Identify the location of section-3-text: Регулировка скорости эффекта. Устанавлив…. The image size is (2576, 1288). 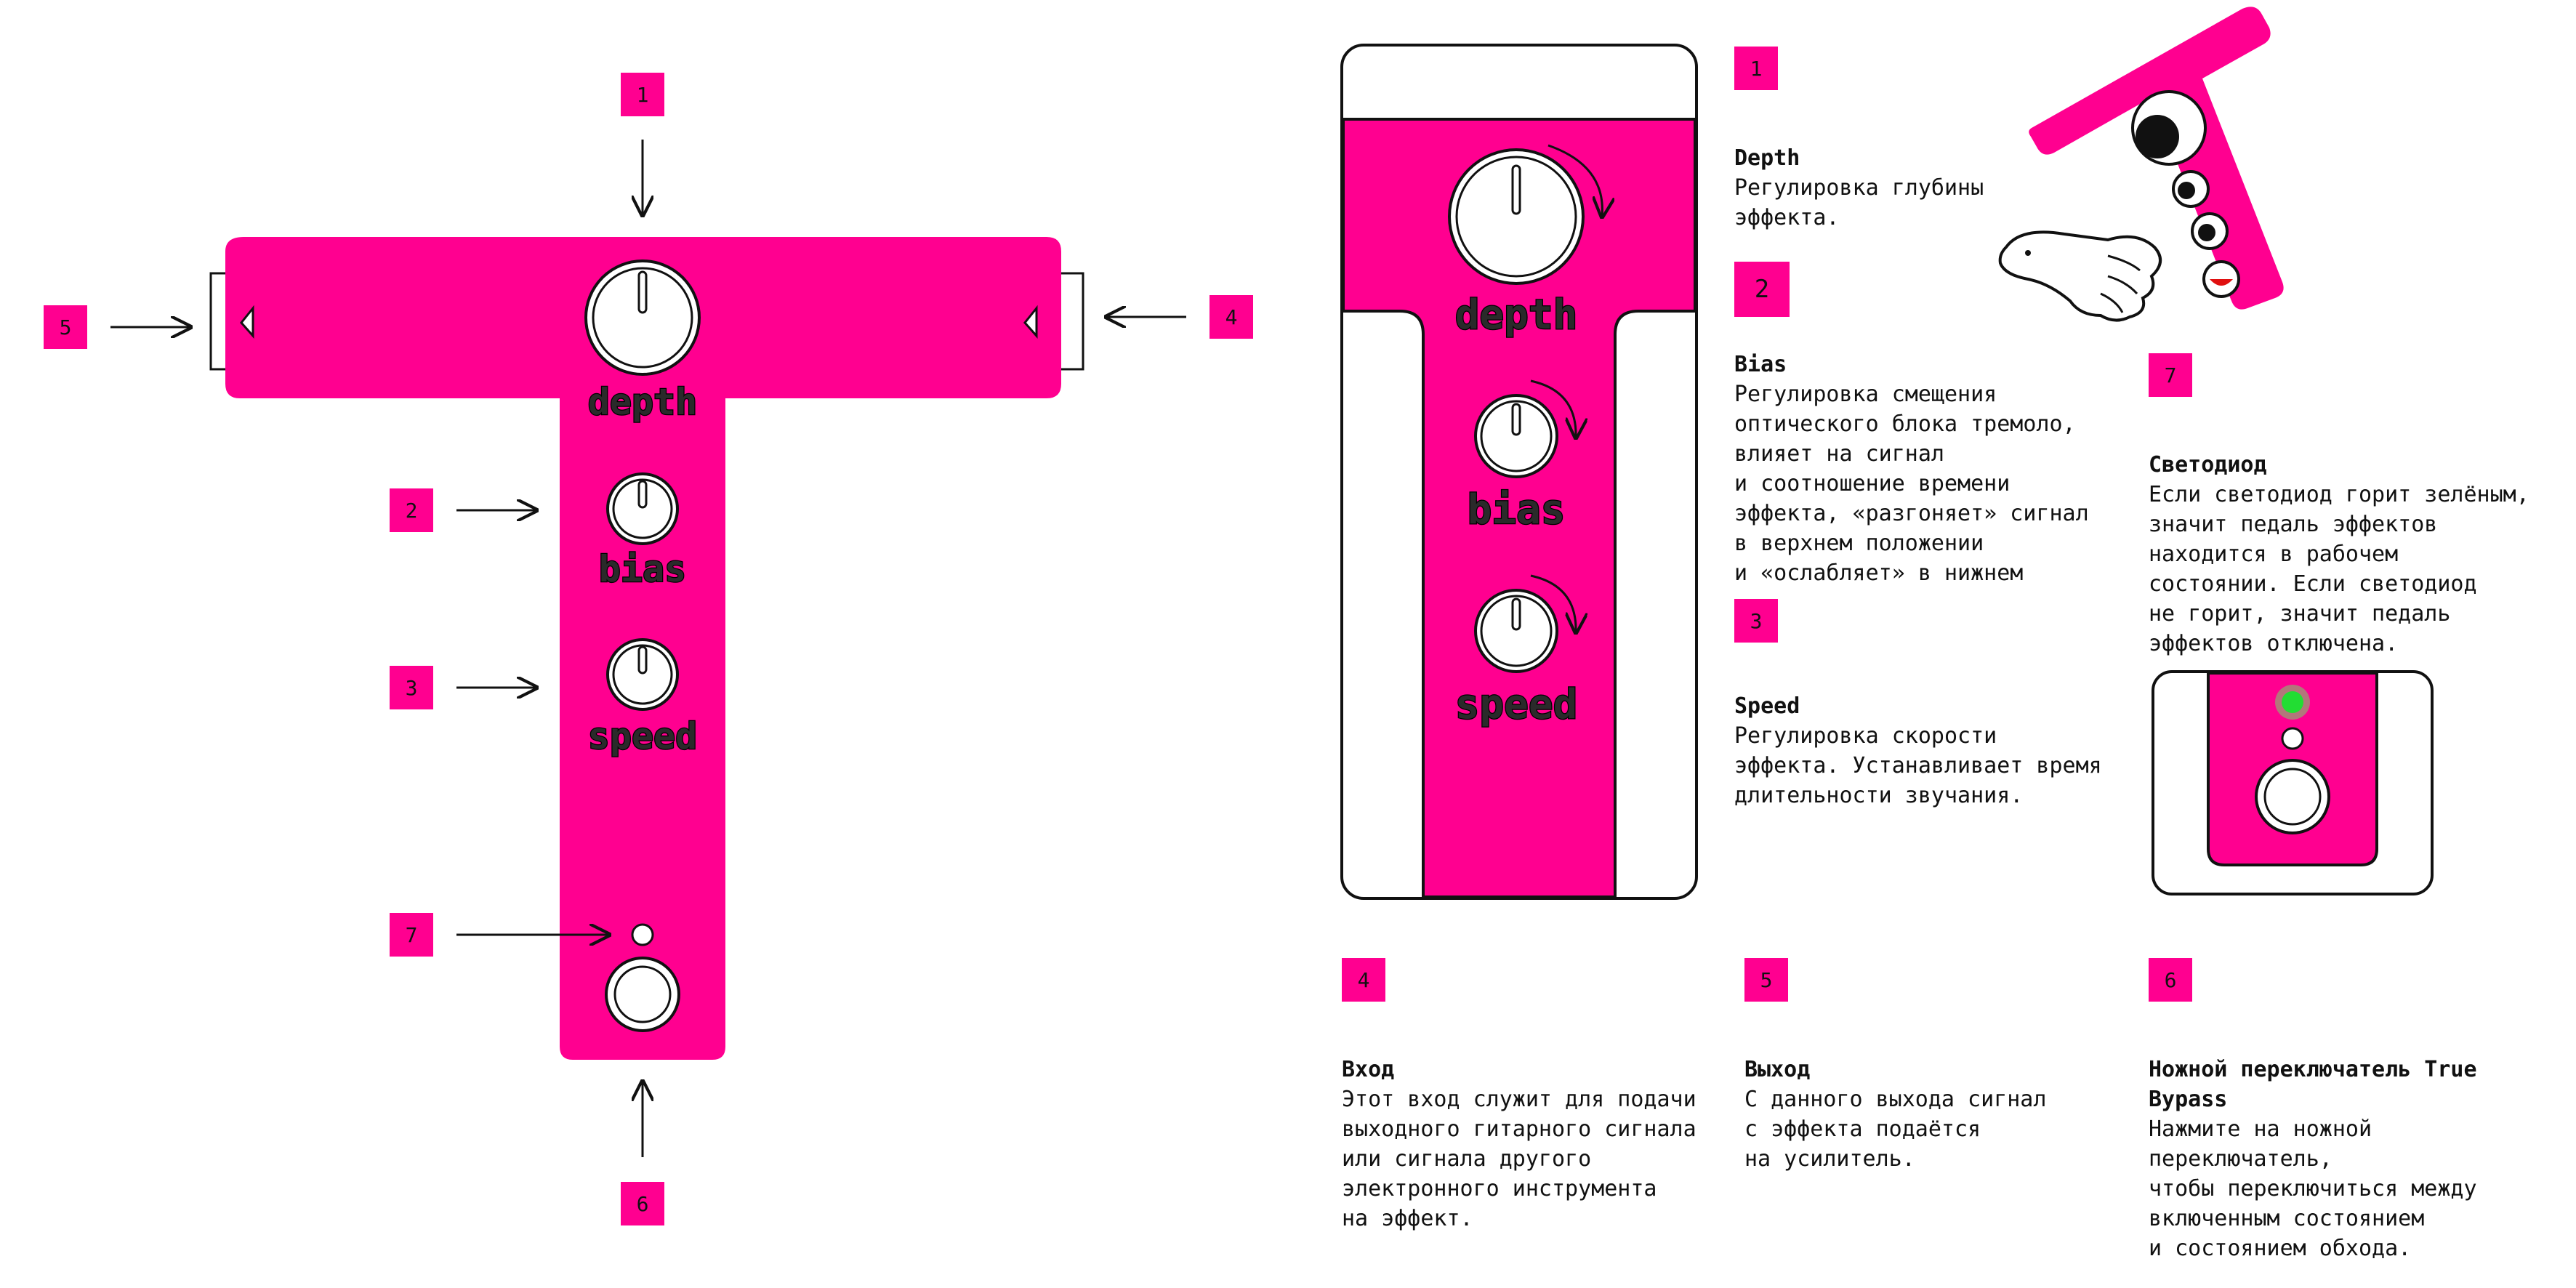
(1918, 765).